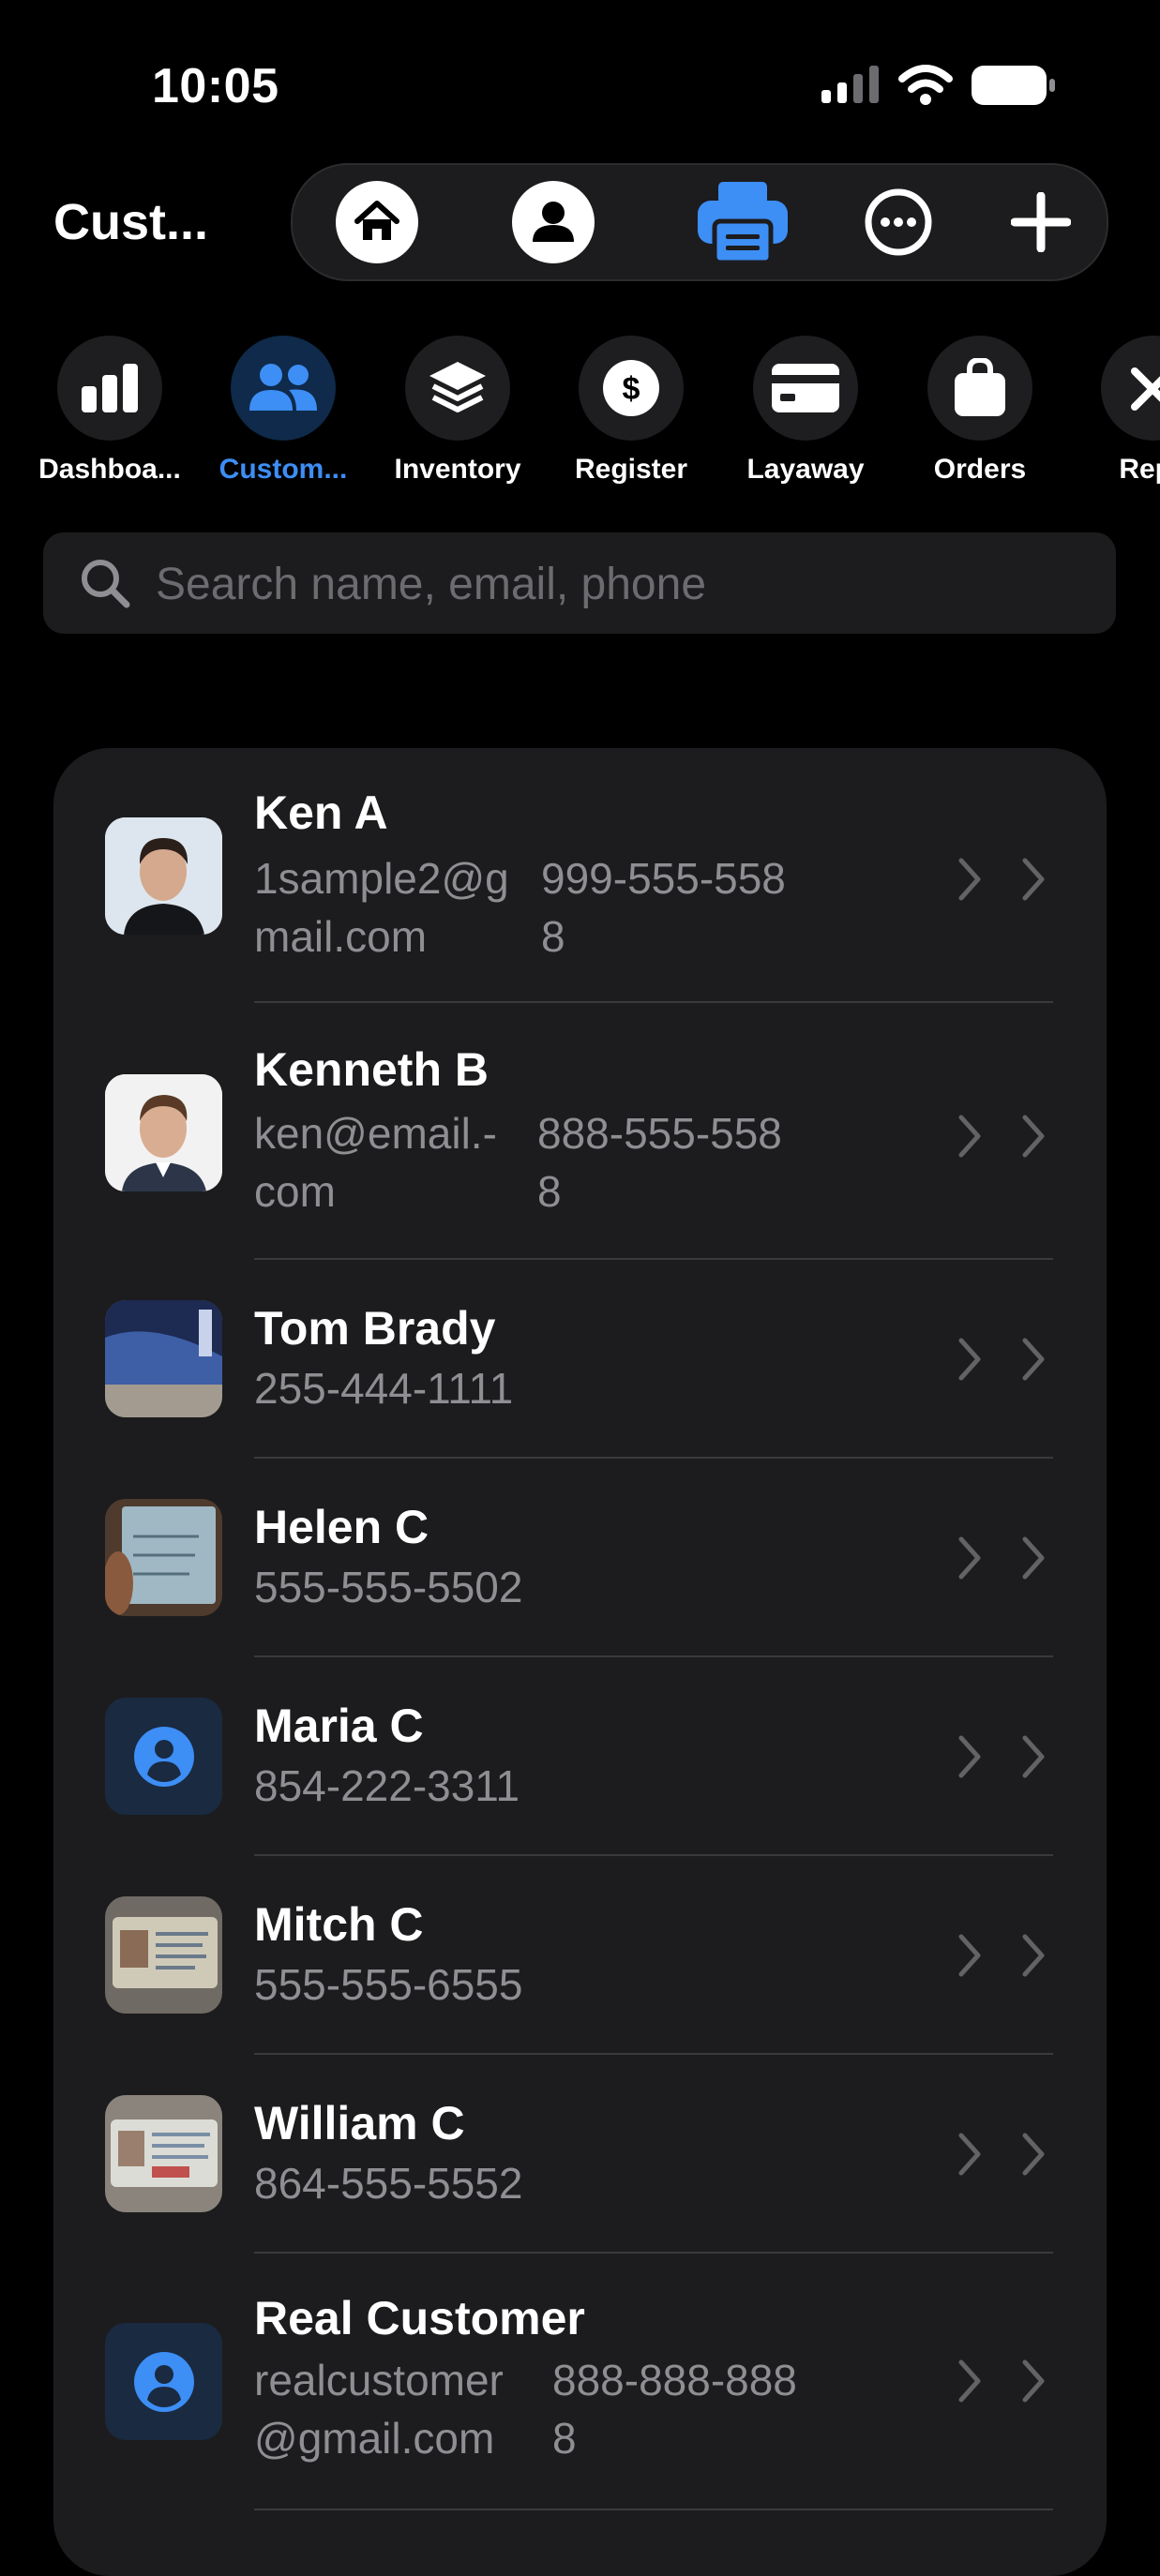  What do you see at coordinates (805, 388) in the screenshot?
I see `card-icon` at bounding box center [805, 388].